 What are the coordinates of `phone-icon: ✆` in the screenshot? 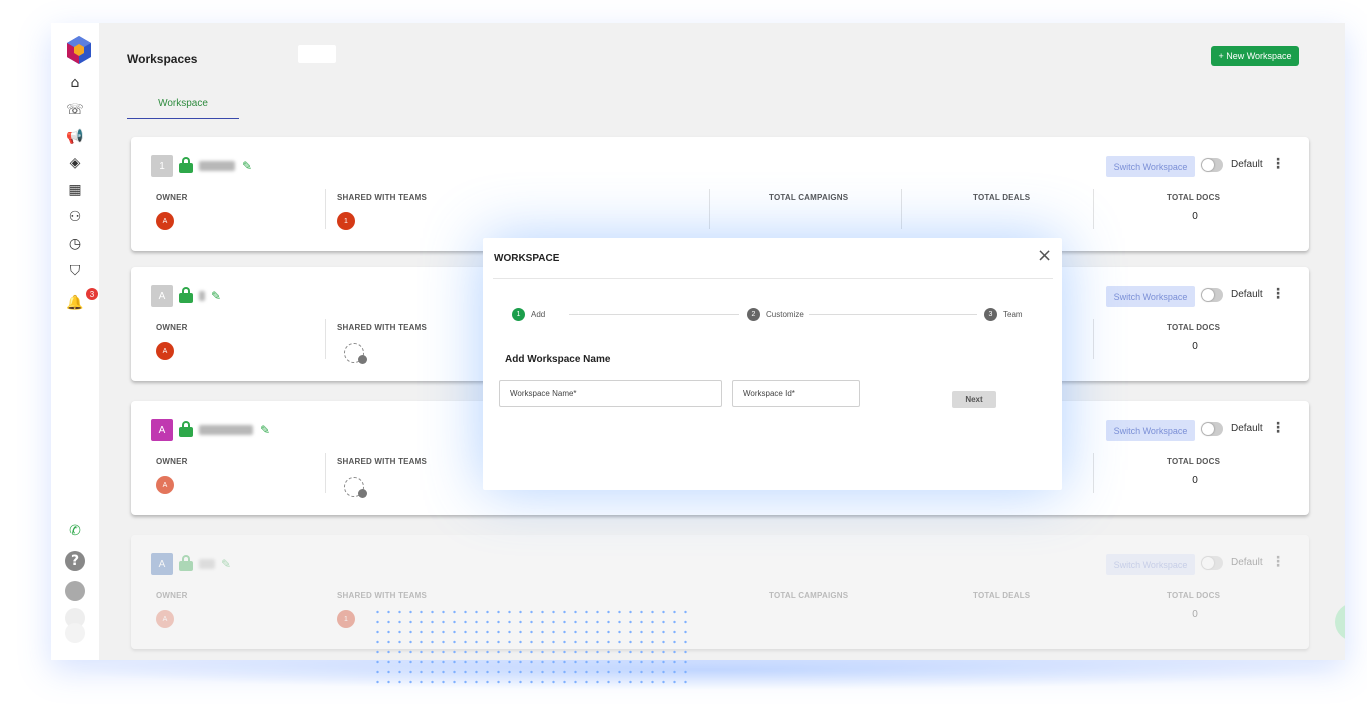 It's located at (75, 531).